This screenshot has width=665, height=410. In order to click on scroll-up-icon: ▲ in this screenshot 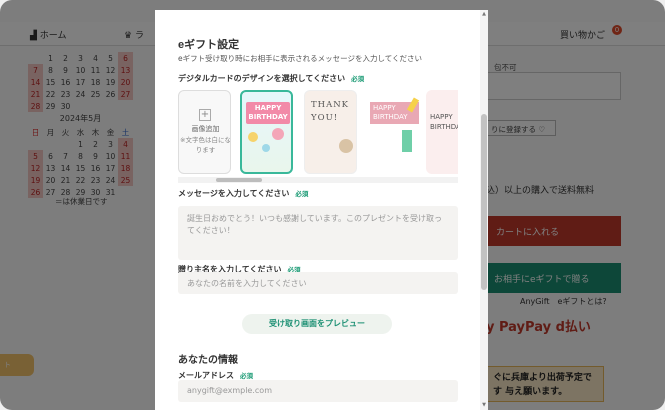, I will do `click(484, 14)`.